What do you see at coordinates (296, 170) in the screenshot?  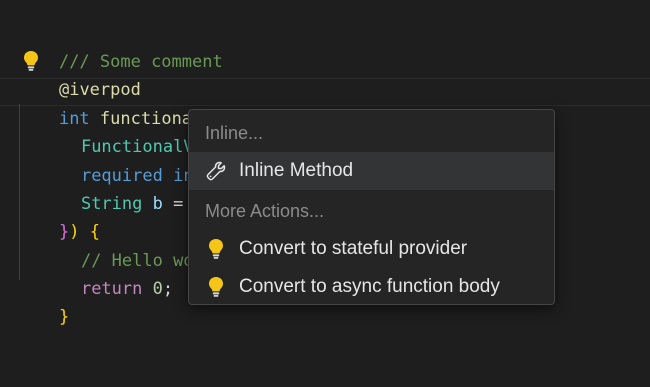 I see `menu-item-label: Inline Method` at bounding box center [296, 170].